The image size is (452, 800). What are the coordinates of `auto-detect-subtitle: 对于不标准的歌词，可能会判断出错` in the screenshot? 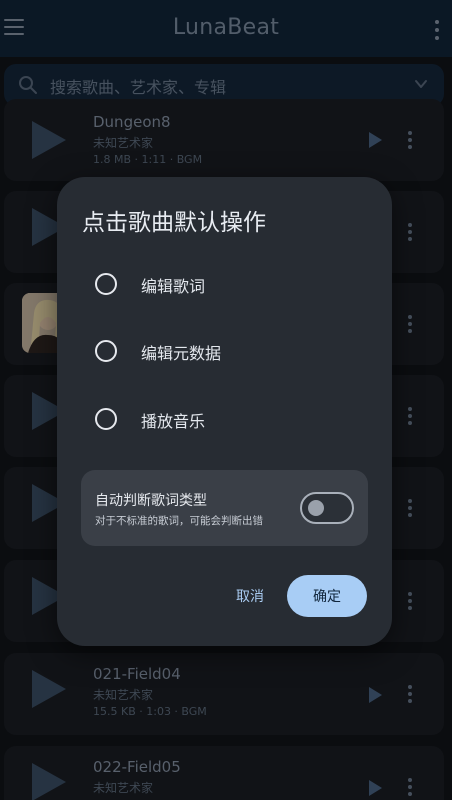 It's located at (179, 521).